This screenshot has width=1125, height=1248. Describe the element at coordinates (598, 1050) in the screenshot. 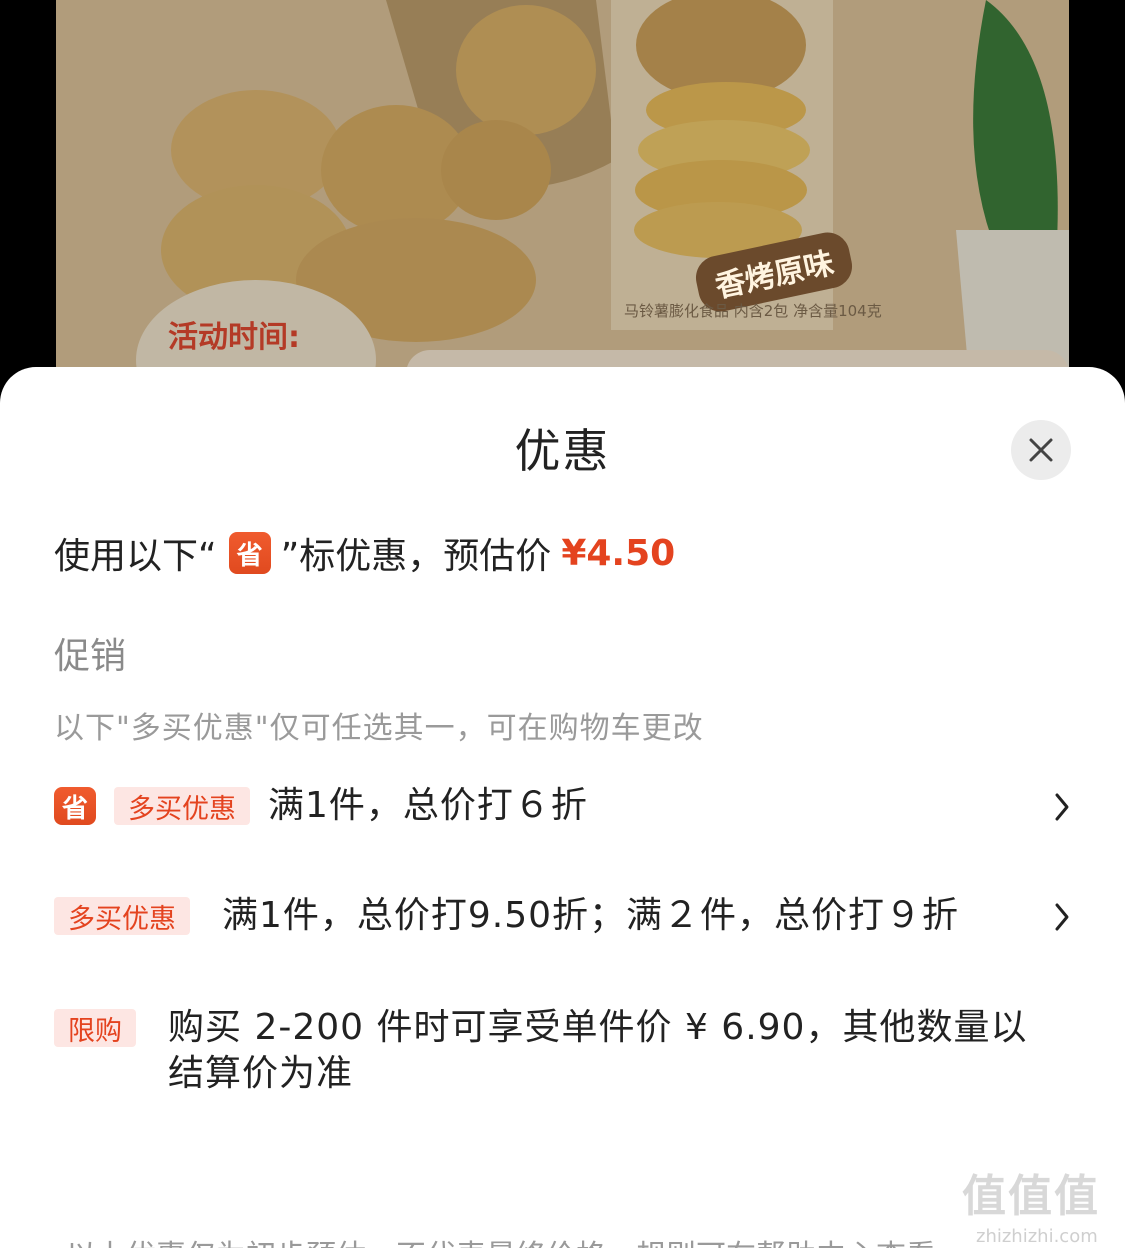

I see `limit-text: 购买 2-200 件时可享受单件价 ¥ 6.90，其他数量以结算价为准` at that location.